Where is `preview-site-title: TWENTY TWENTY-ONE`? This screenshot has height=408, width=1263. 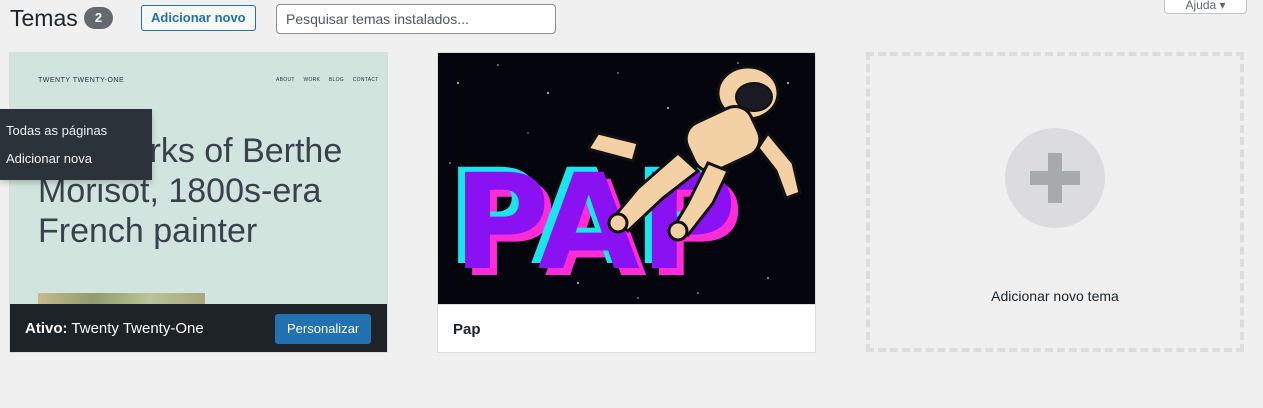 preview-site-title: TWENTY TWENTY-ONE is located at coordinates (81, 80).